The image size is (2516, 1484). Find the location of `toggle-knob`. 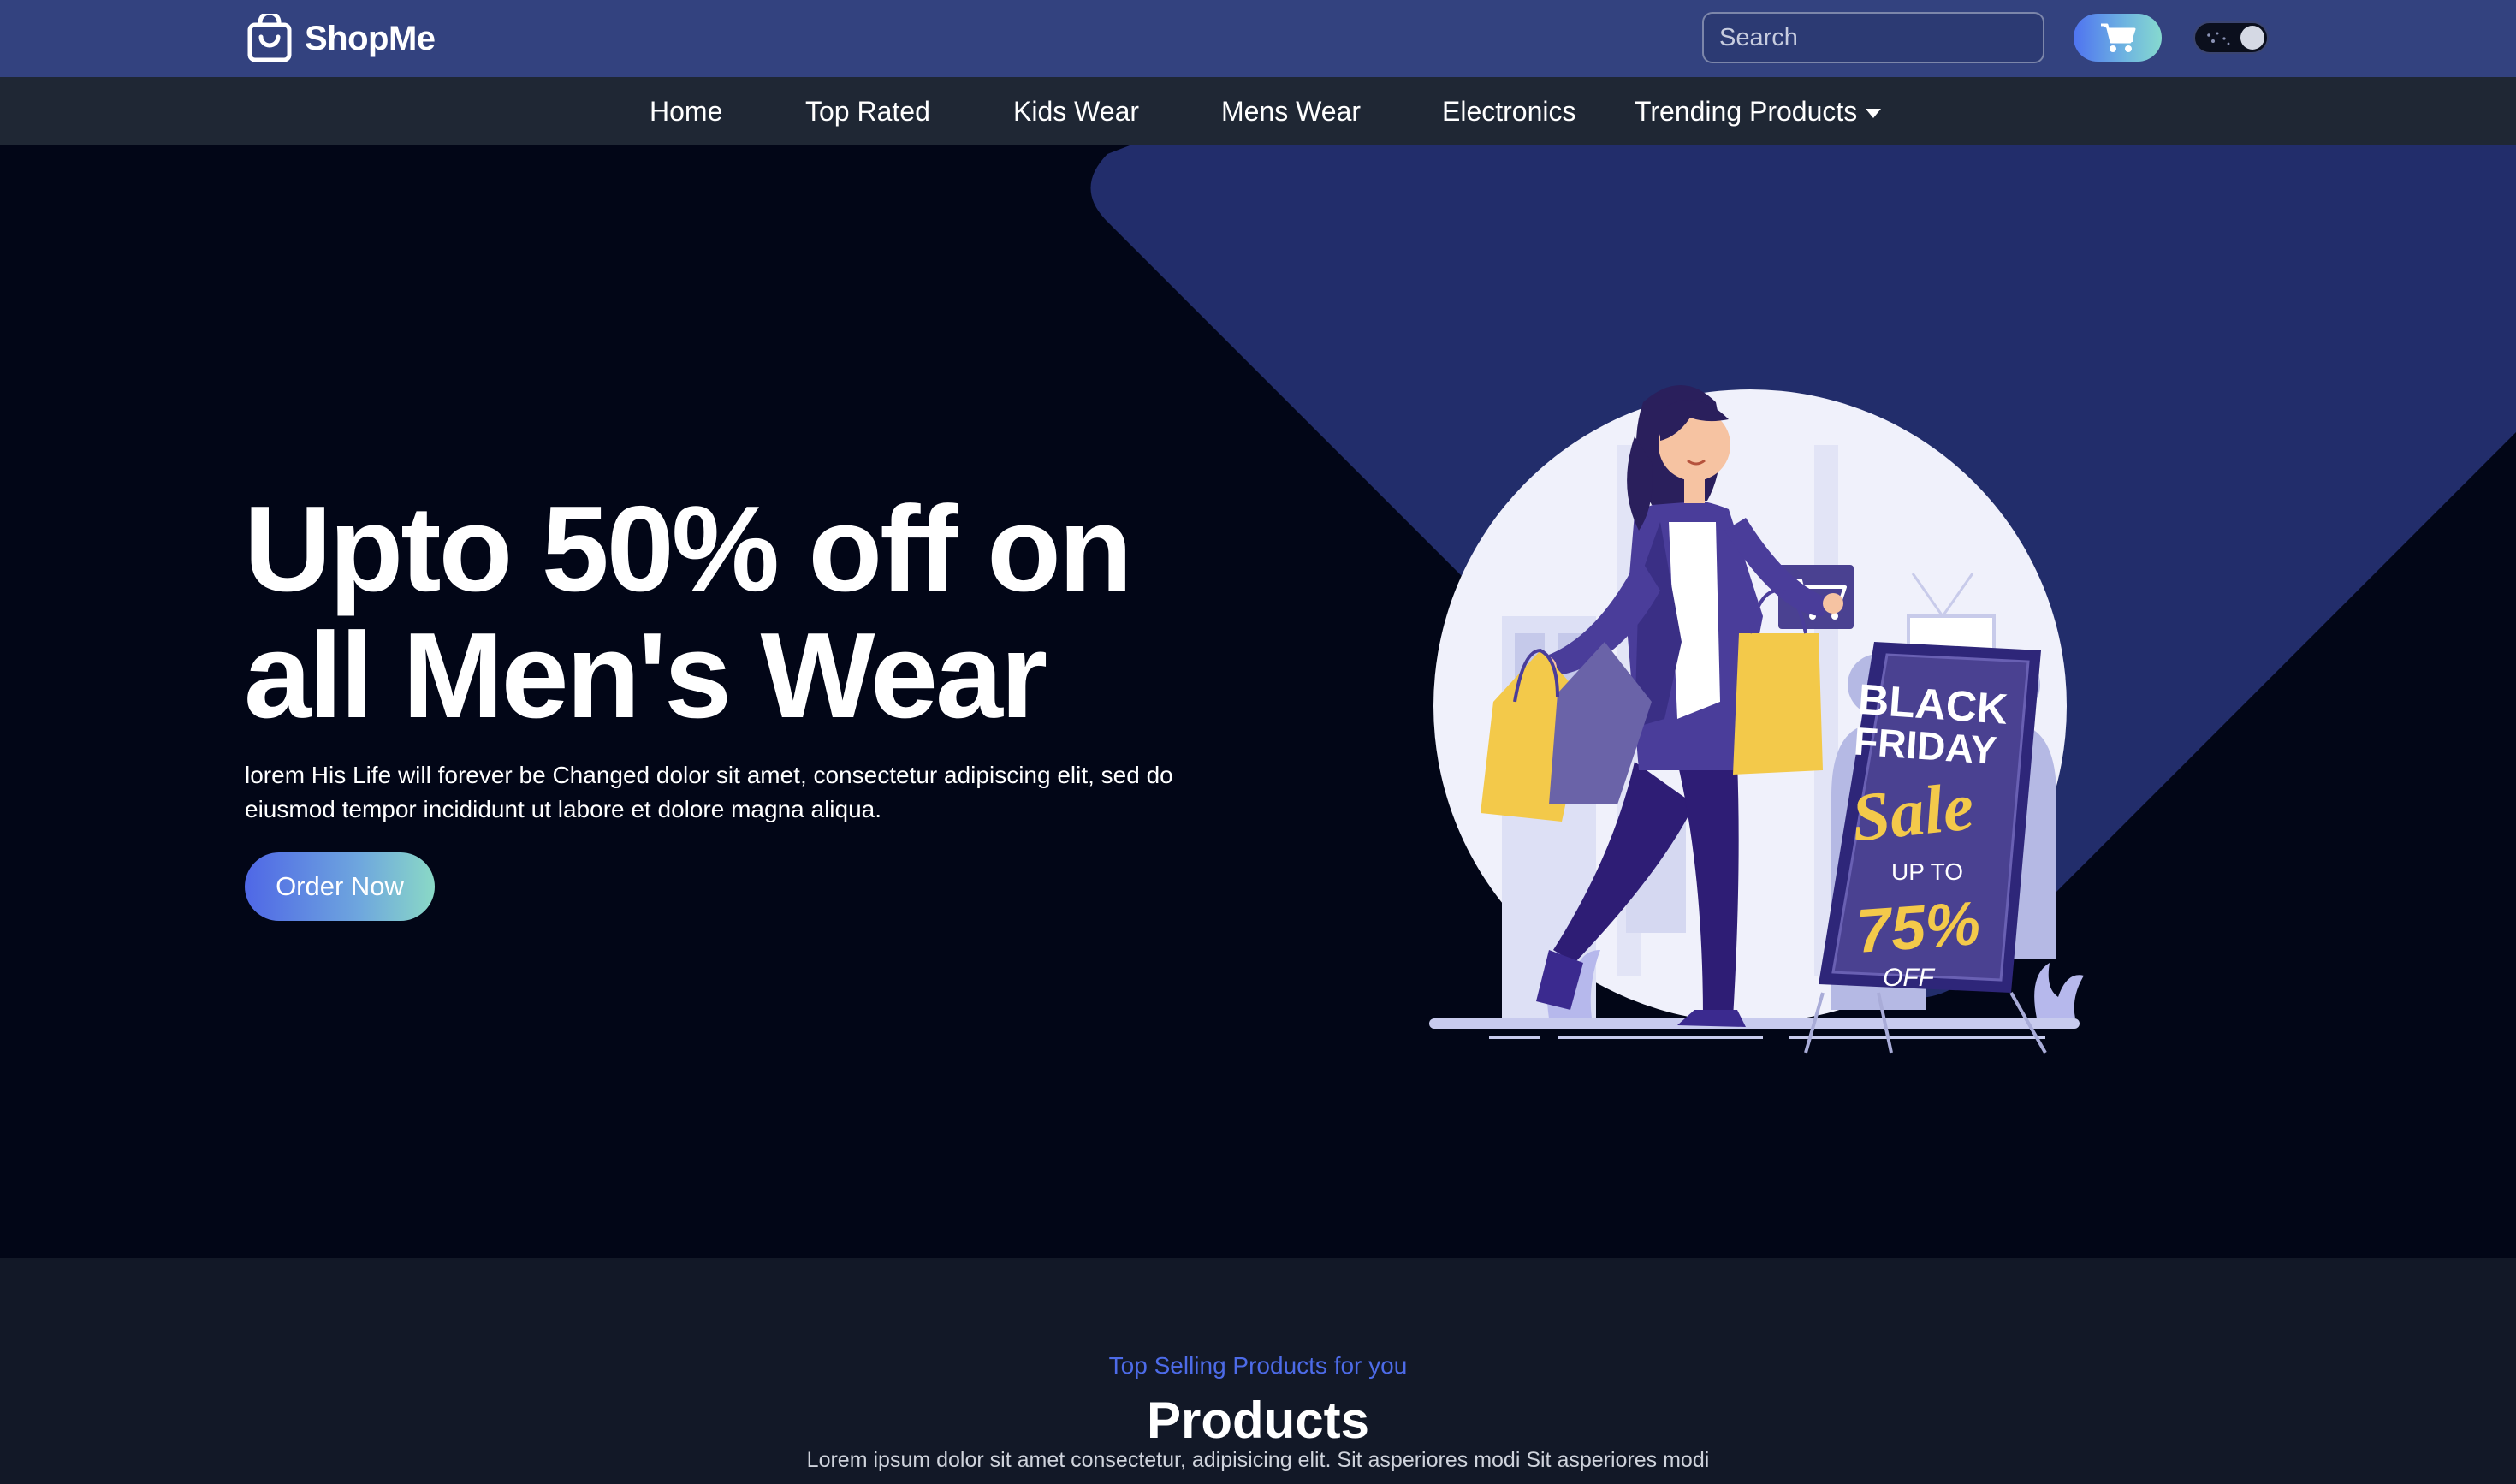

toggle-knob is located at coordinates (2252, 38).